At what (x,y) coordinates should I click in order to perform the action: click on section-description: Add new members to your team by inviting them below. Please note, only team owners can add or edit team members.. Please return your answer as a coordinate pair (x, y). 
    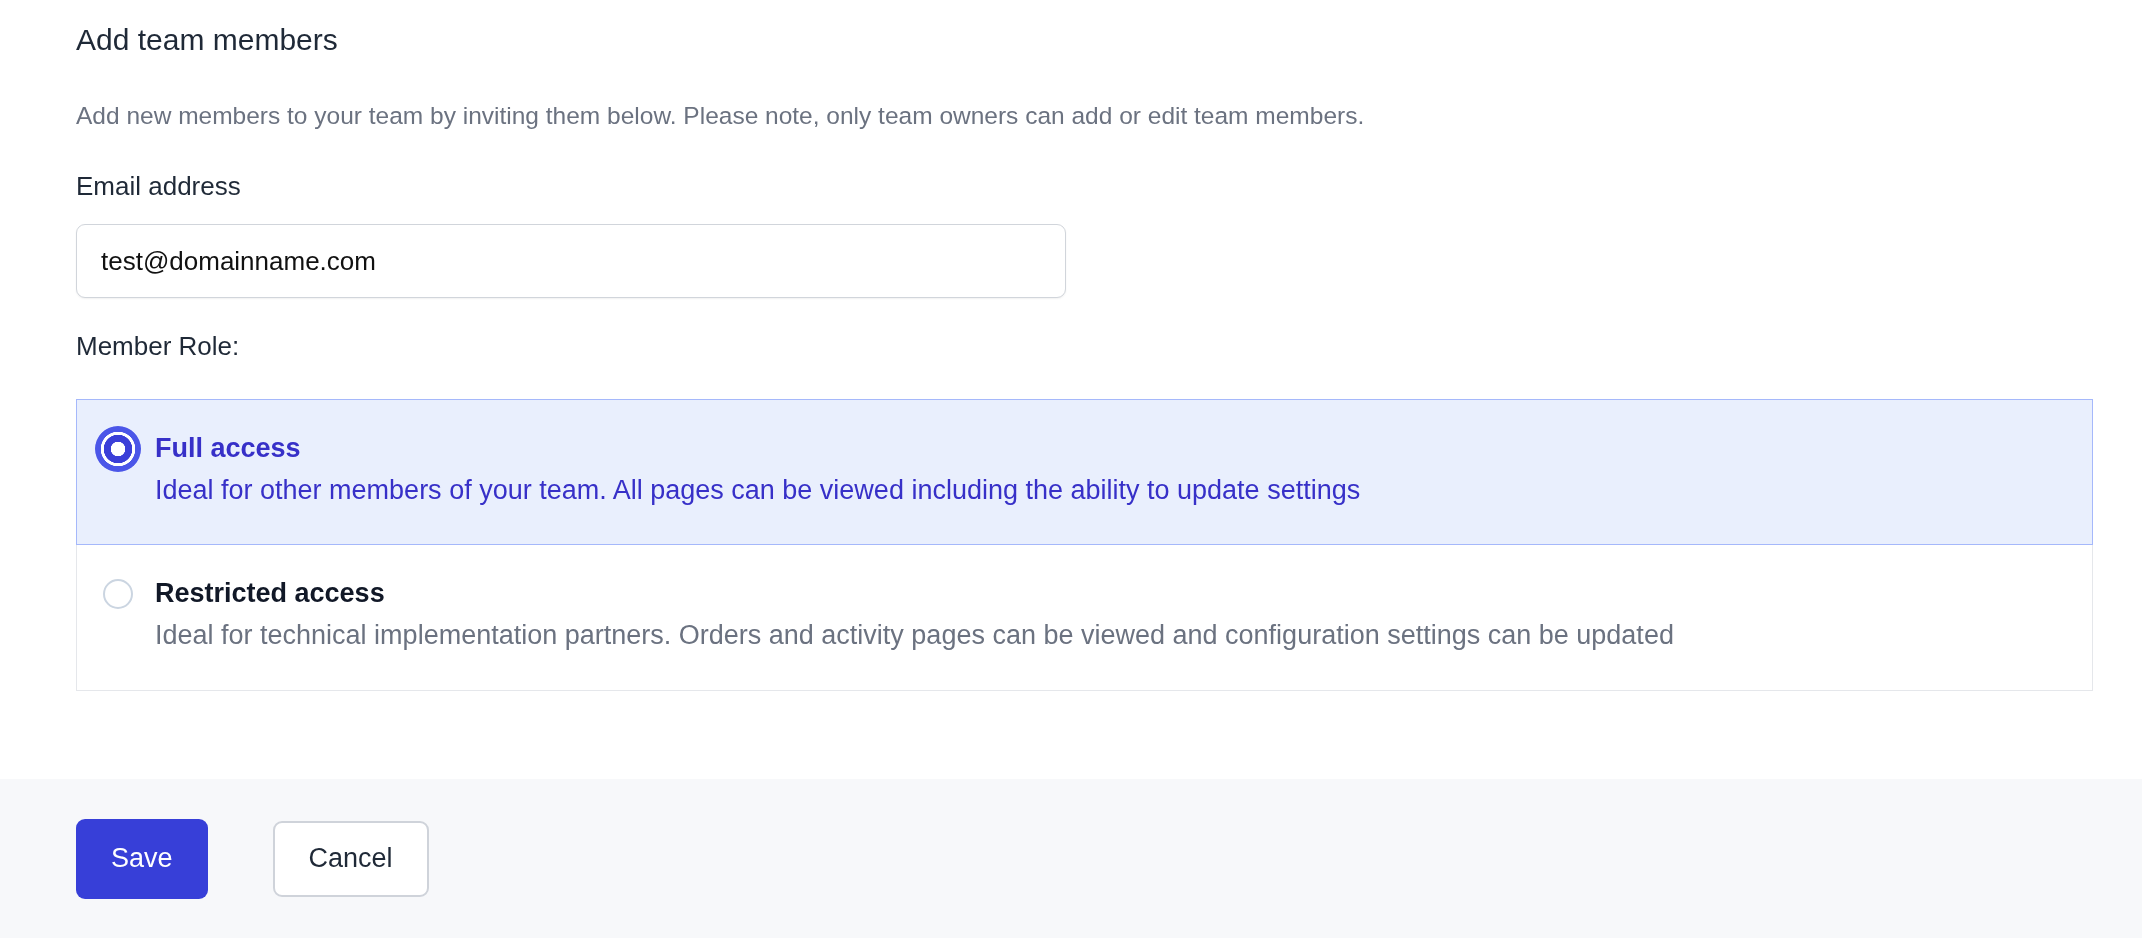
    Looking at the image, I should click on (720, 116).